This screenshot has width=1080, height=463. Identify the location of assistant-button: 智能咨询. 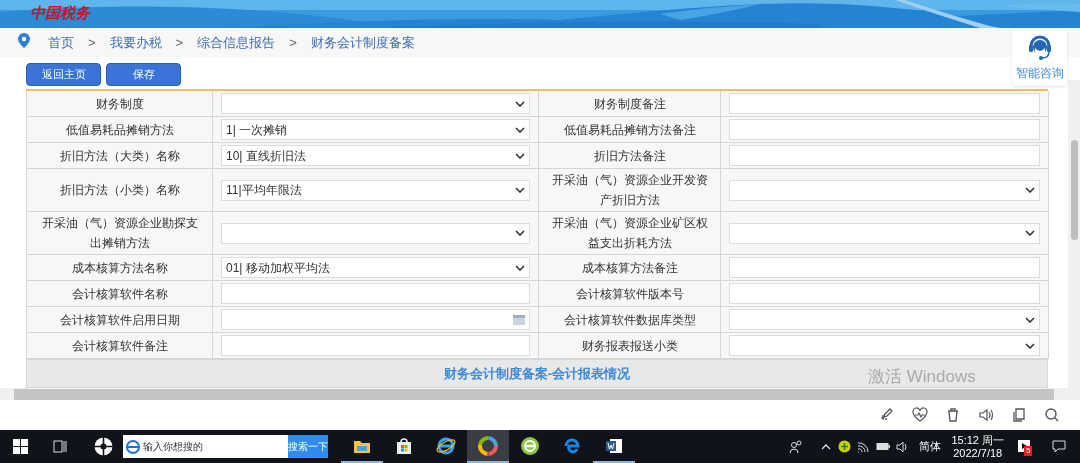
(1039, 58).